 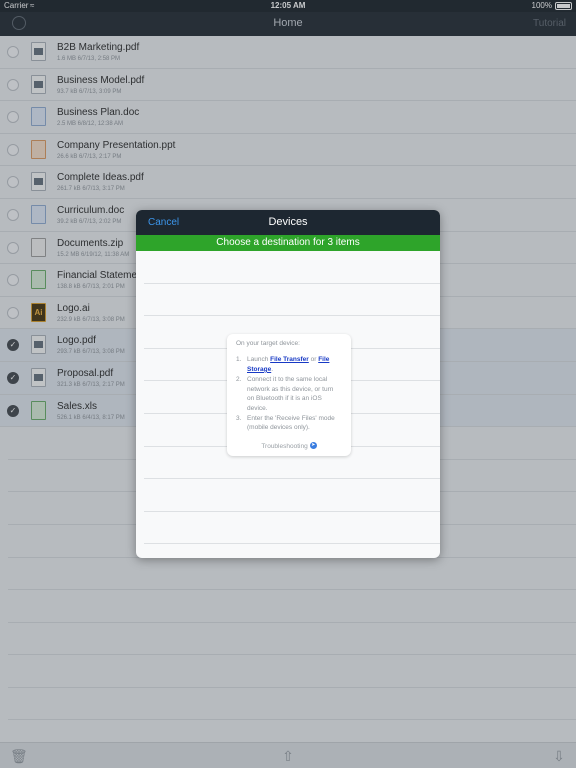 What do you see at coordinates (268, 343) in the screenshot?
I see `instructions-heading: On your target device:` at bounding box center [268, 343].